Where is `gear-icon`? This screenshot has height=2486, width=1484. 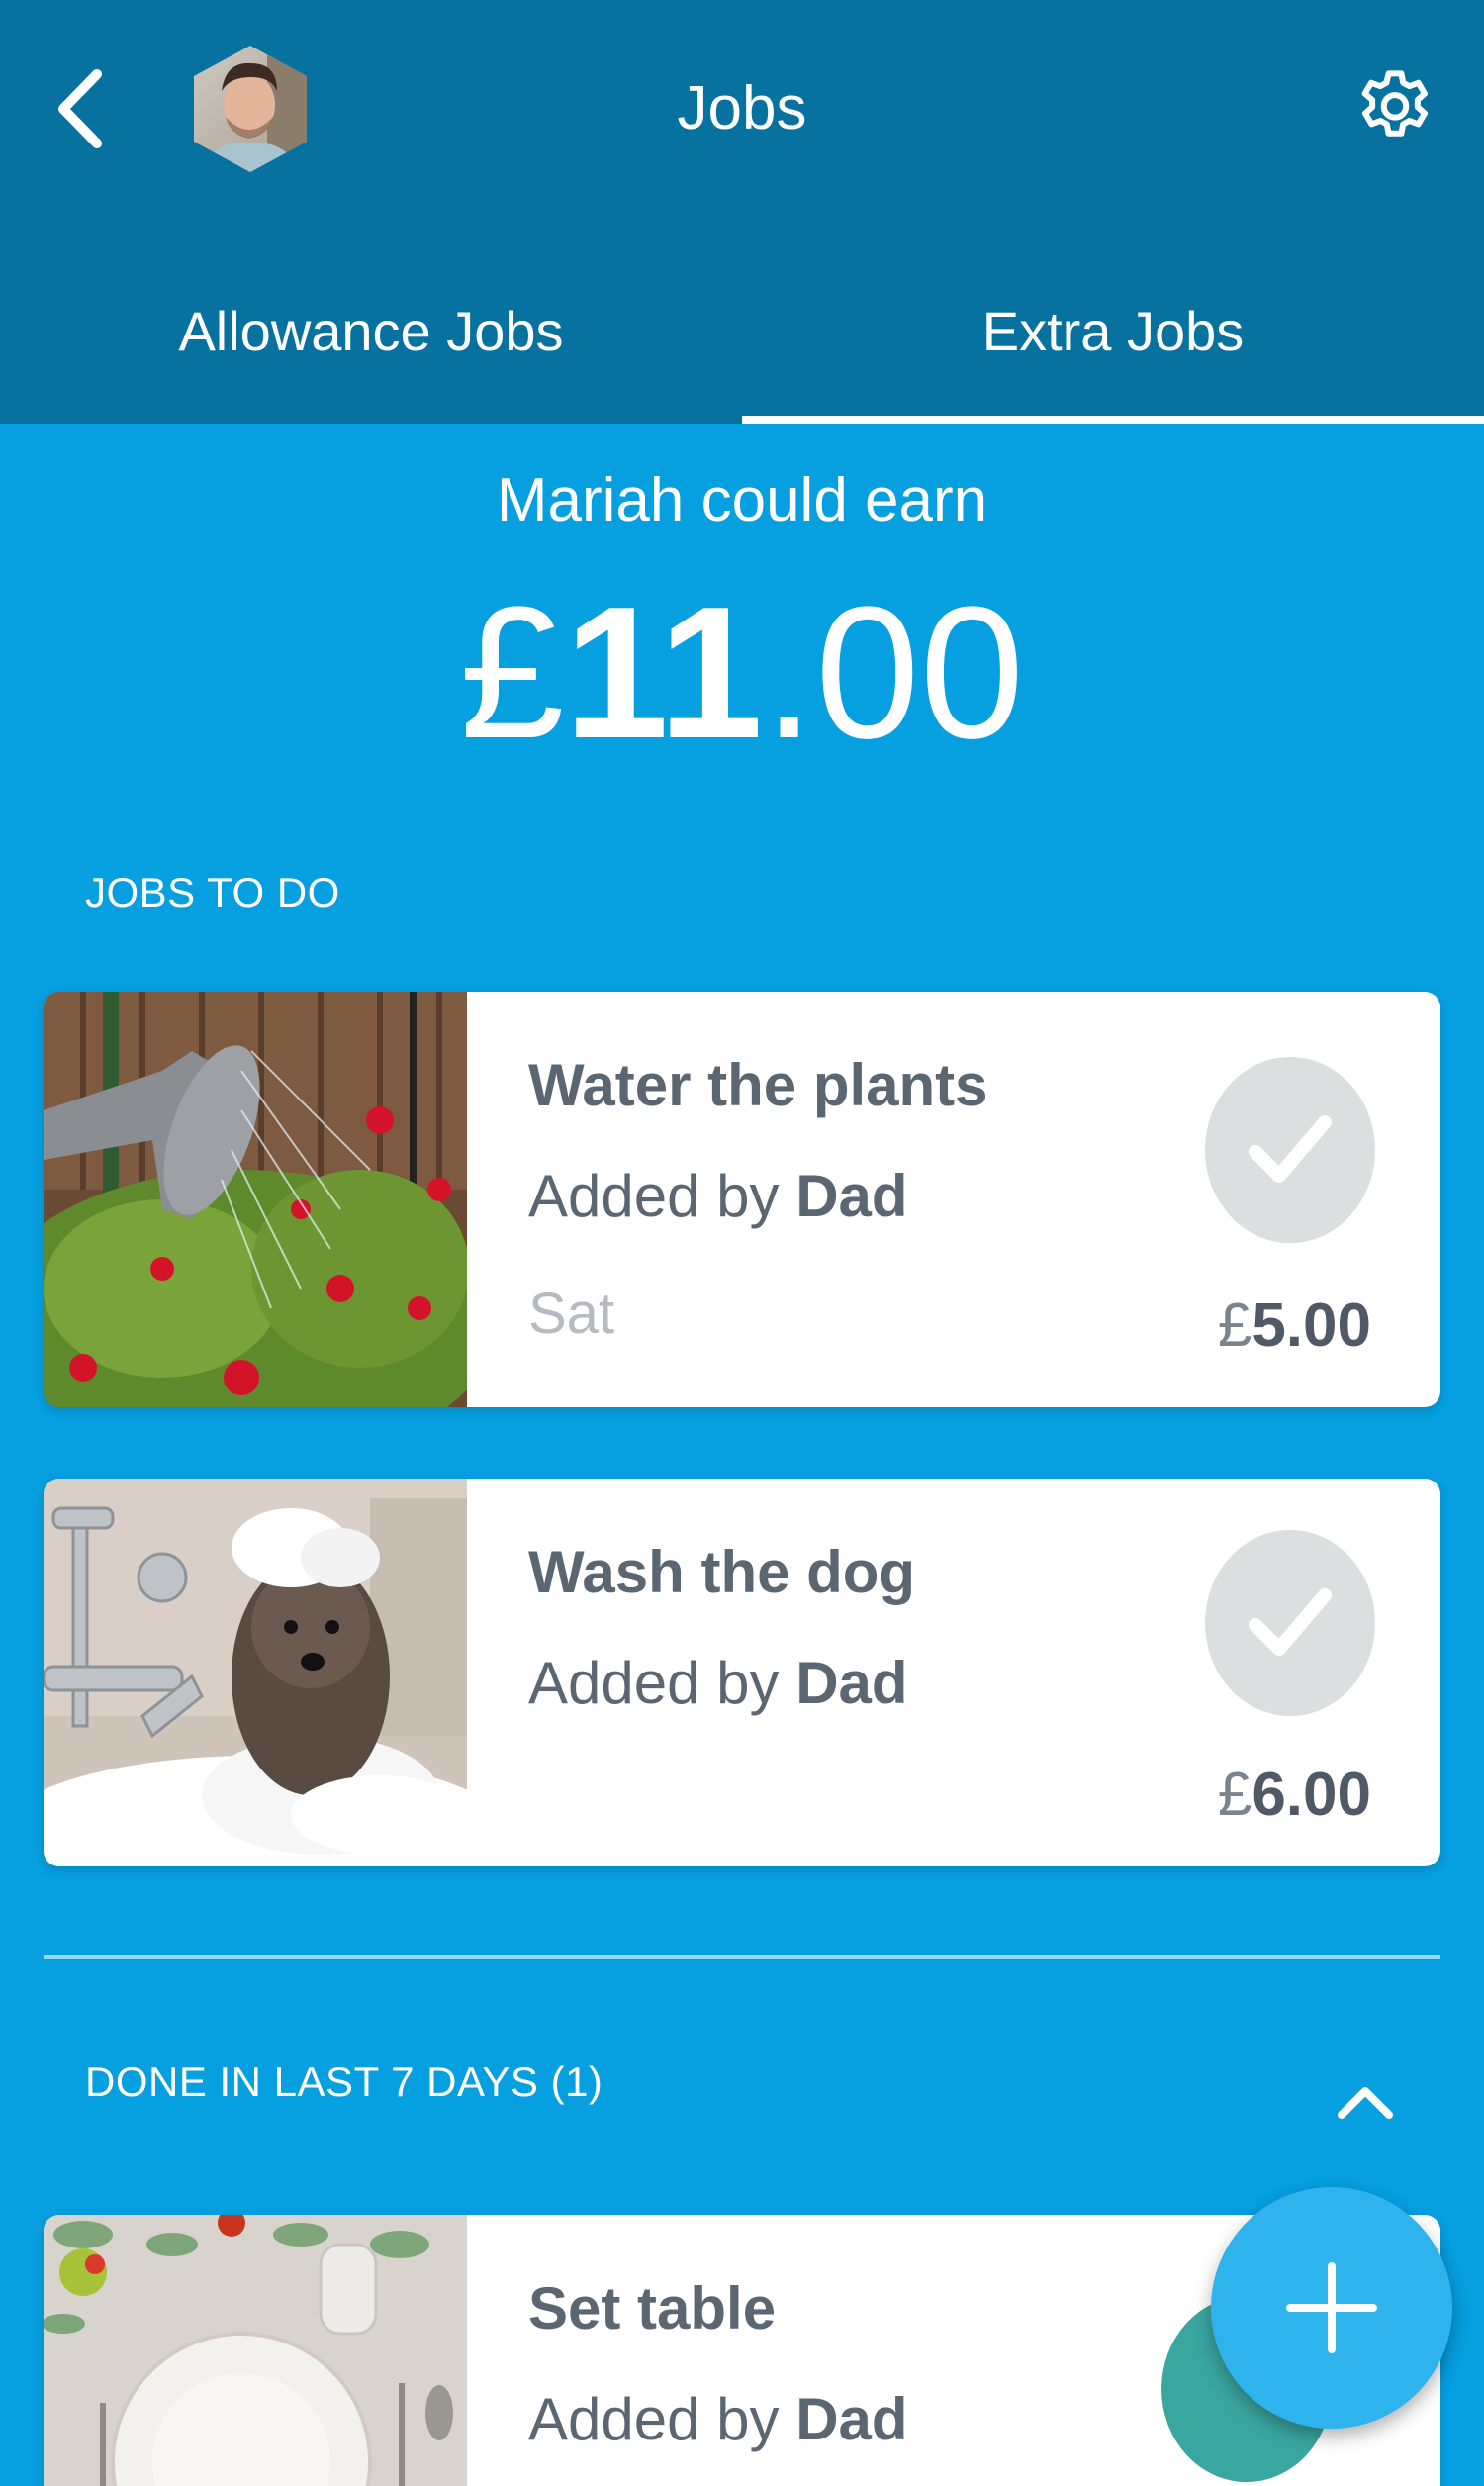 gear-icon is located at coordinates (1394, 103).